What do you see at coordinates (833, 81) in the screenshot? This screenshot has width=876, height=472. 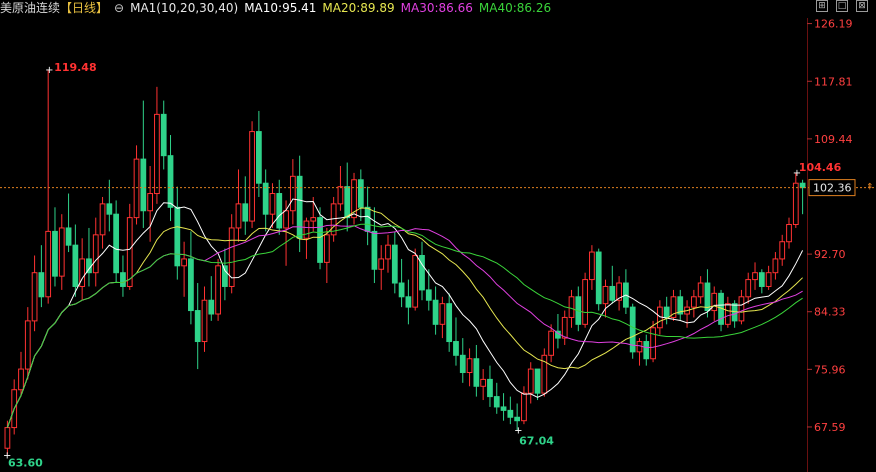 I see `y-tick-label: 117.81` at bounding box center [833, 81].